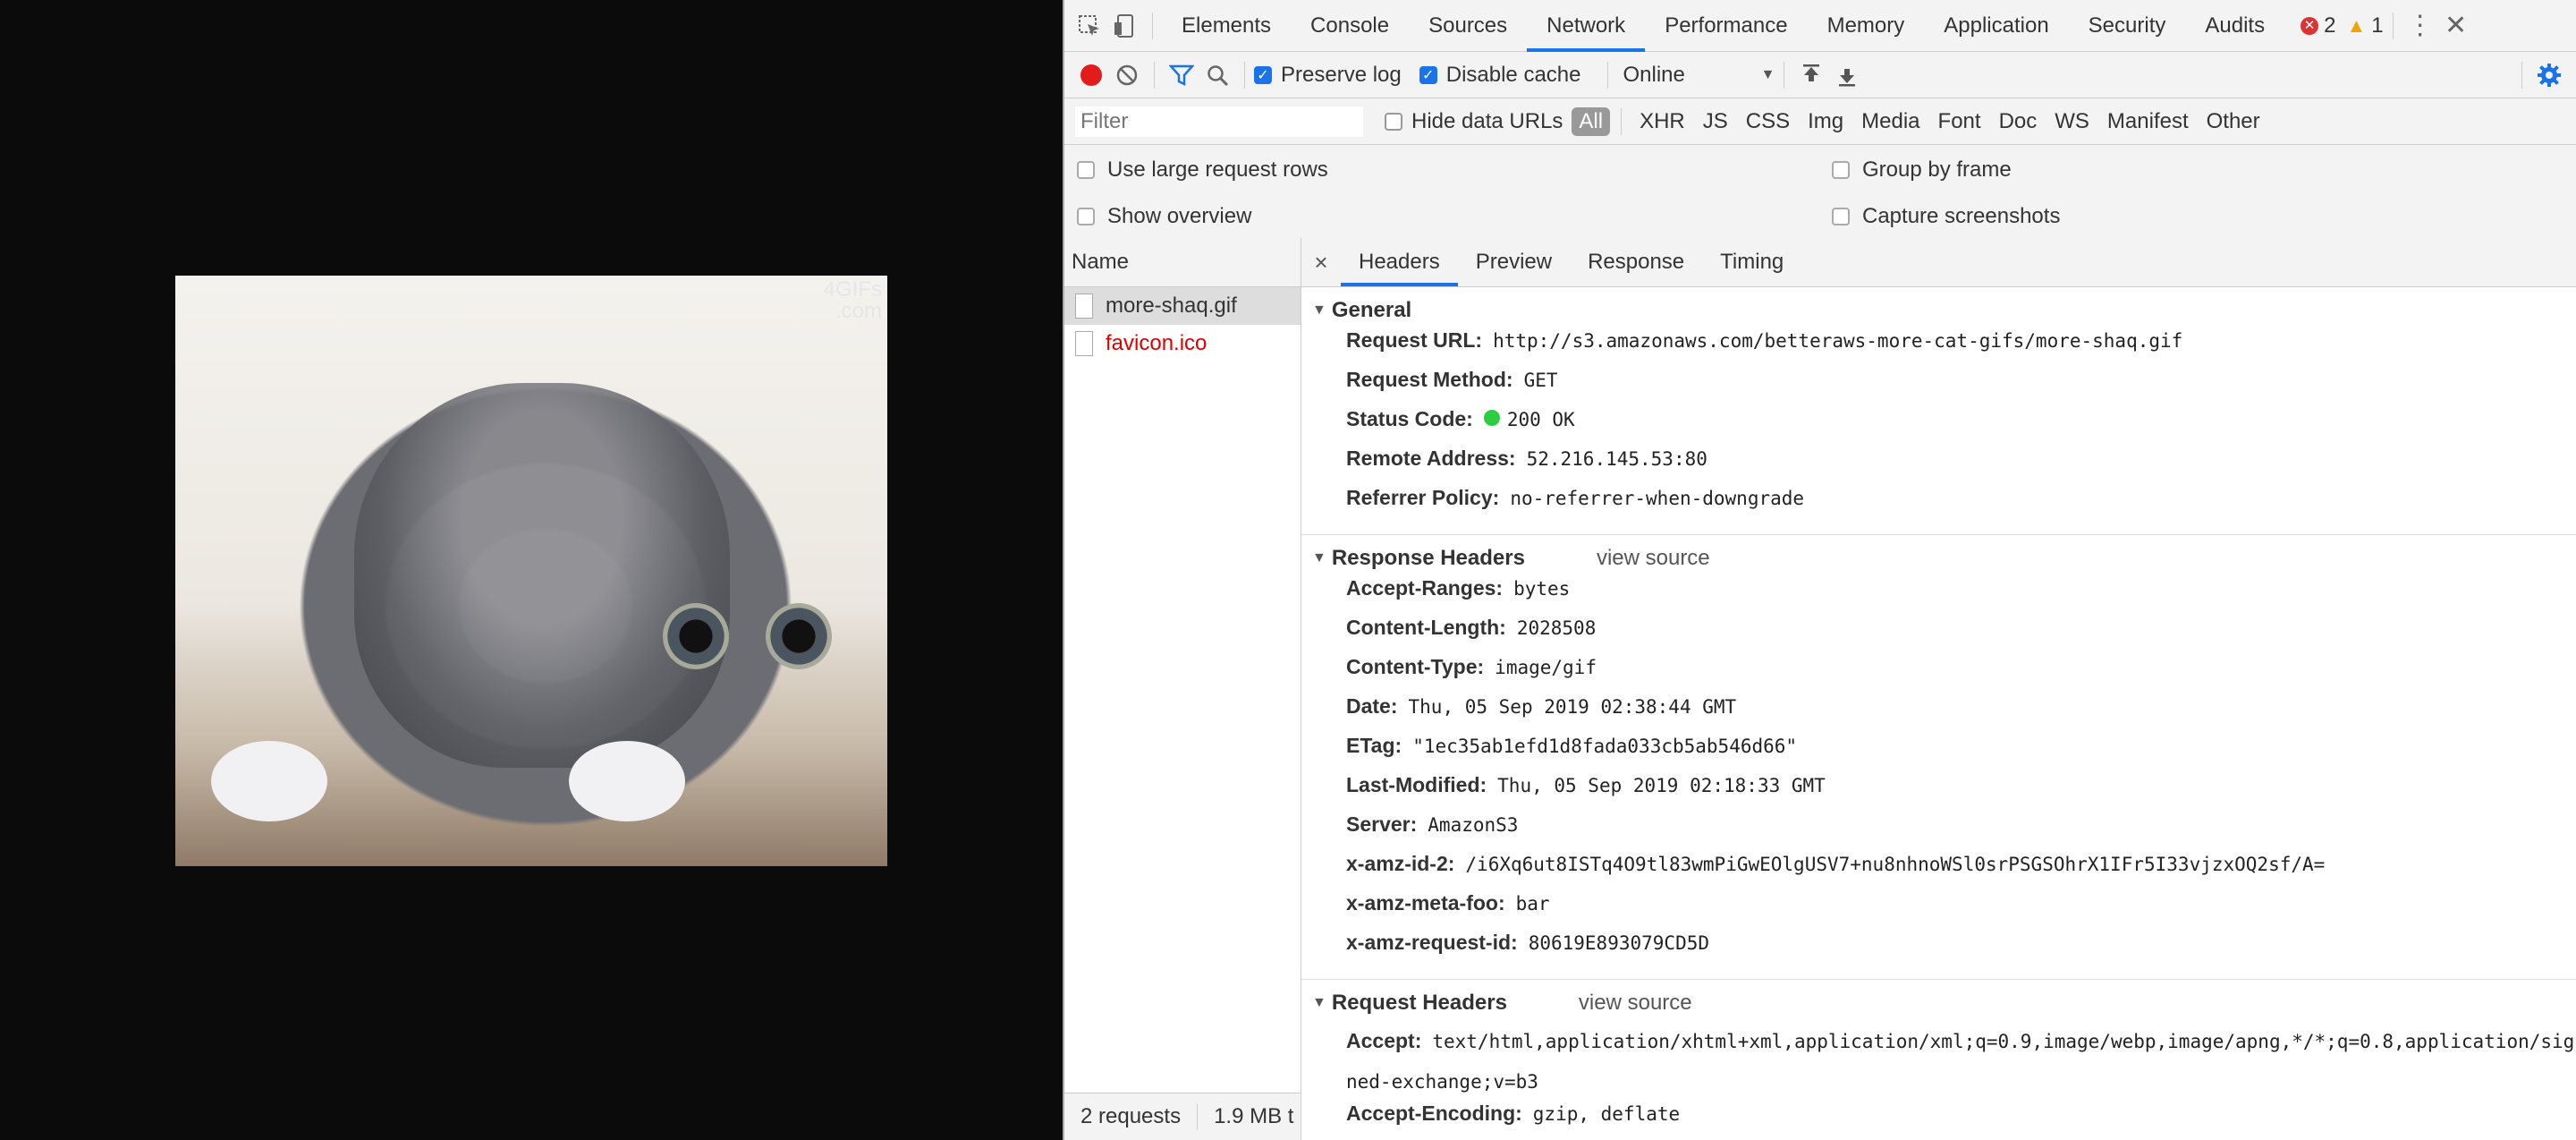 This screenshot has width=2576, height=1140. What do you see at coordinates (1890, 121) in the screenshot?
I see `filter-type-media: Media` at bounding box center [1890, 121].